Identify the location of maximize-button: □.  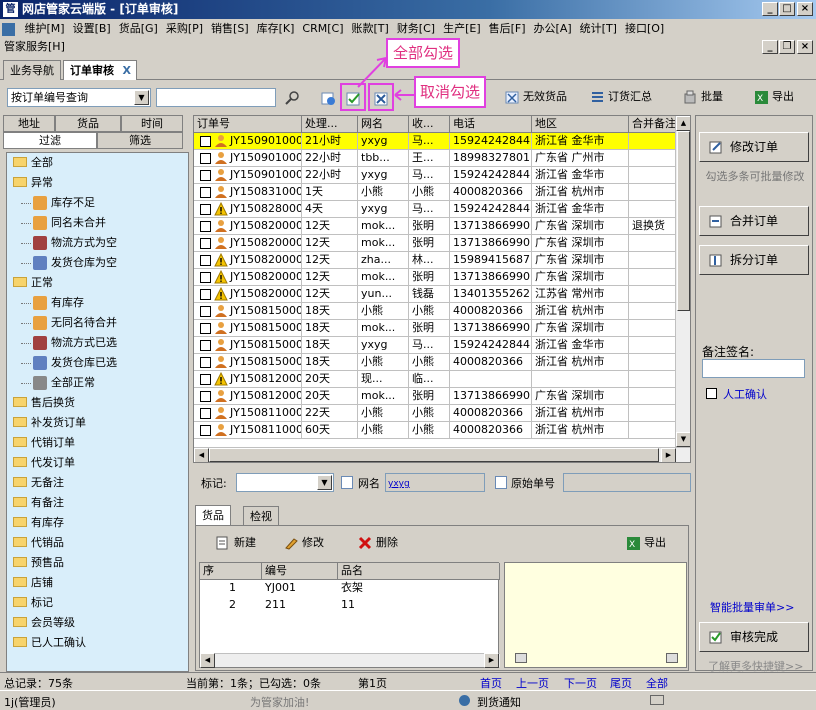
(787, 9).